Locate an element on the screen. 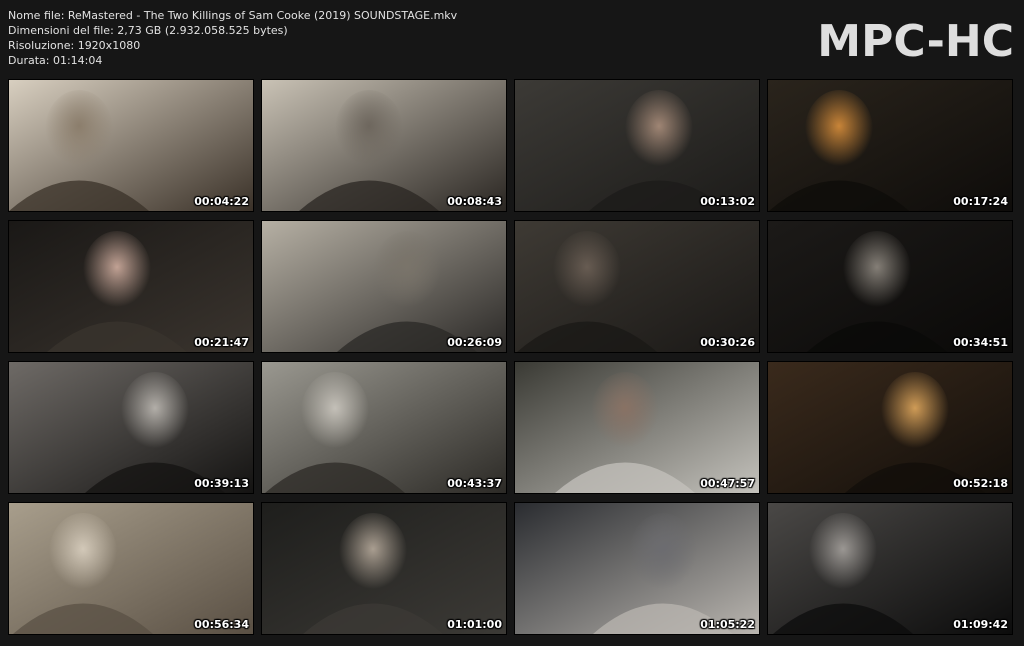 The width and height of the screenshot is (1024, 646). thumbnail-timestamp: 00:39:13 is located at coordinates (221, 483).